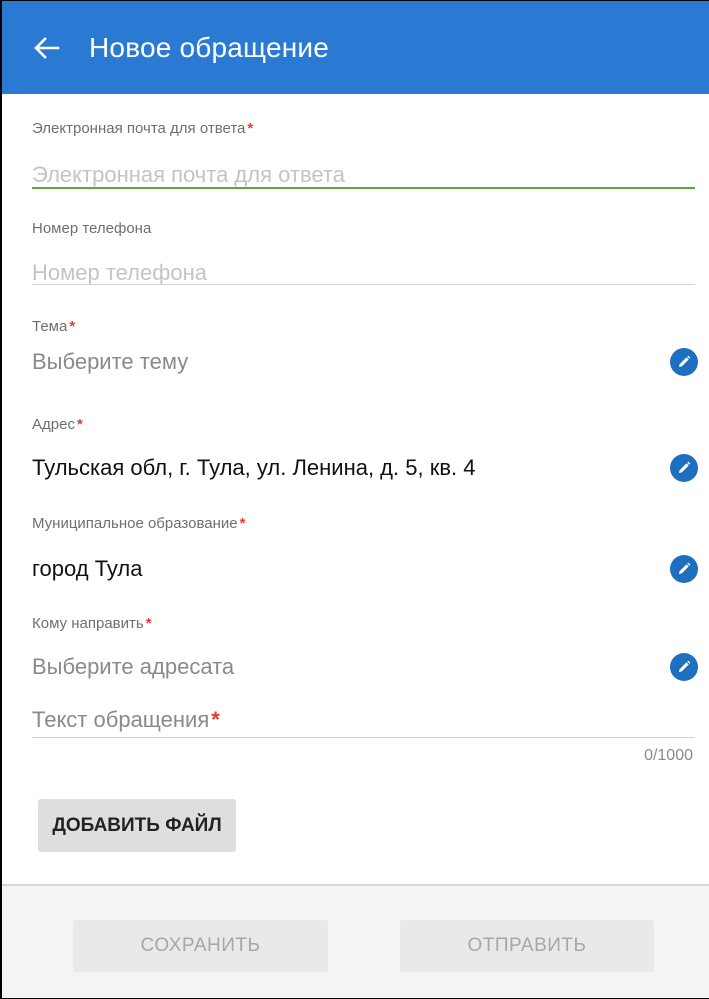 The width and height of the screenshot is (709, 999). I want to click on address-label: Адрес *, so click(57, 424).